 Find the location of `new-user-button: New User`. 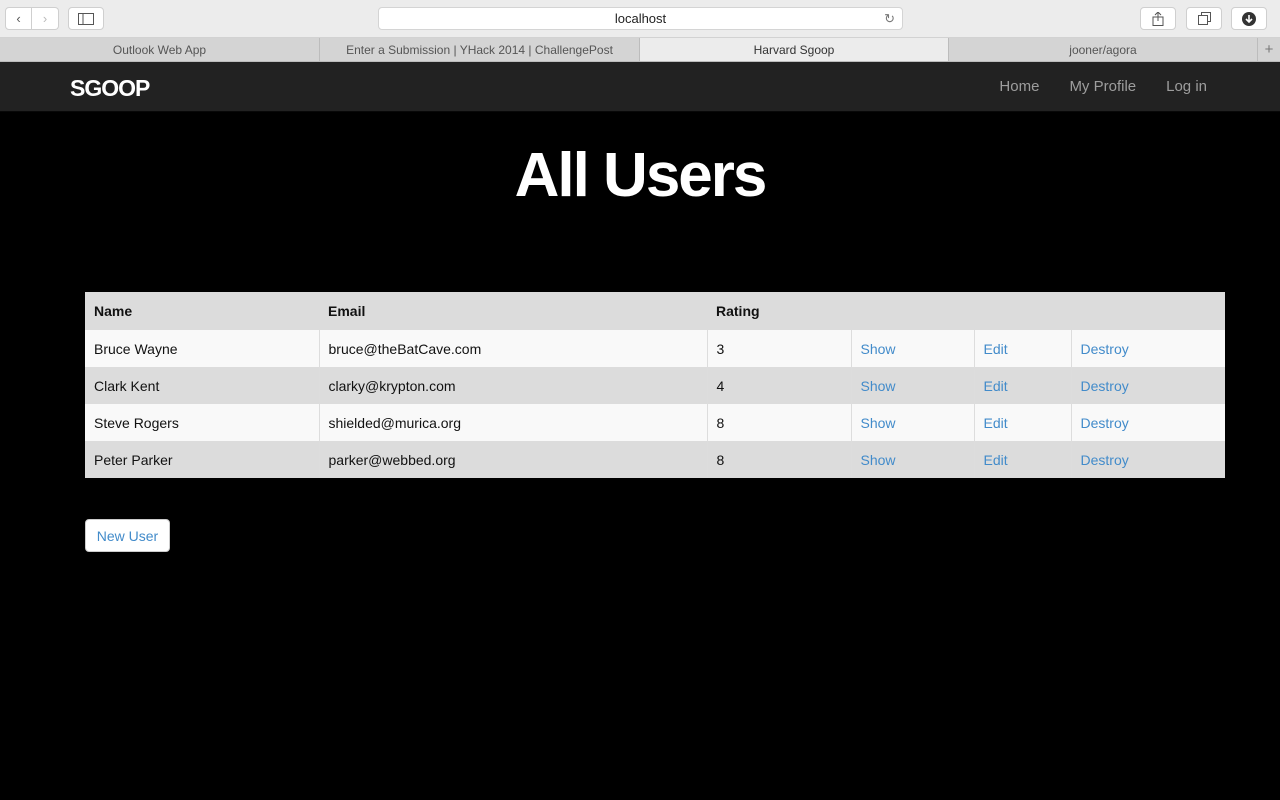

new-user-button: New User is located at coordinates (127, 535).